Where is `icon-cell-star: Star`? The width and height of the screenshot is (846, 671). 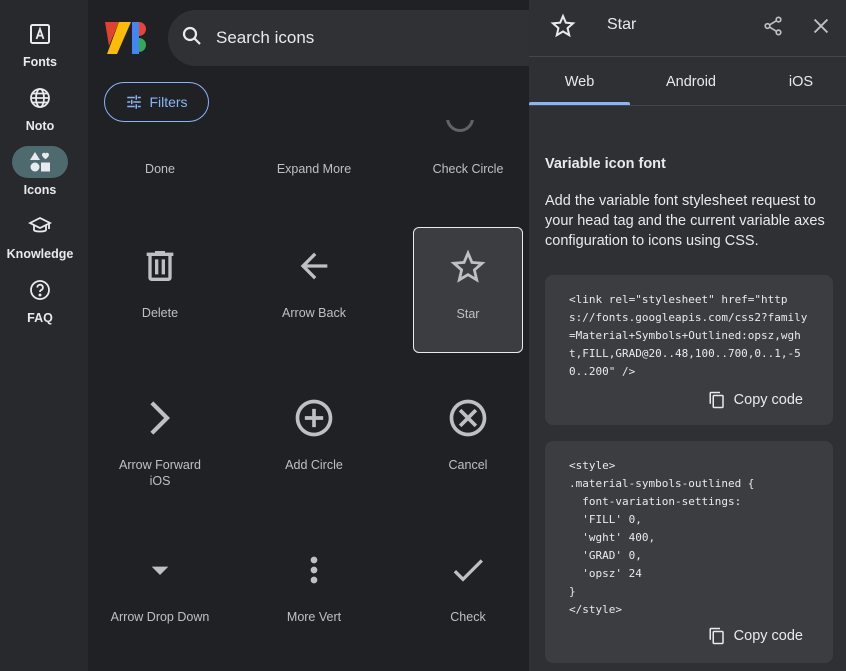 icon-cell-star: Star is located at coordinates (468, 290).